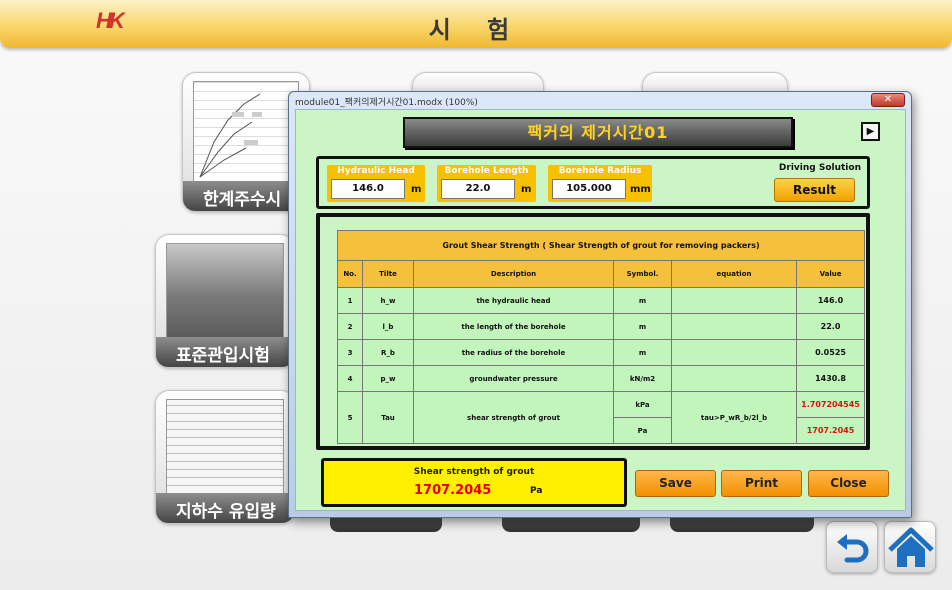 Image resolution: width=952 pixels, height=590 pixels. I want to click on save-button: Save, so click(675, 483).